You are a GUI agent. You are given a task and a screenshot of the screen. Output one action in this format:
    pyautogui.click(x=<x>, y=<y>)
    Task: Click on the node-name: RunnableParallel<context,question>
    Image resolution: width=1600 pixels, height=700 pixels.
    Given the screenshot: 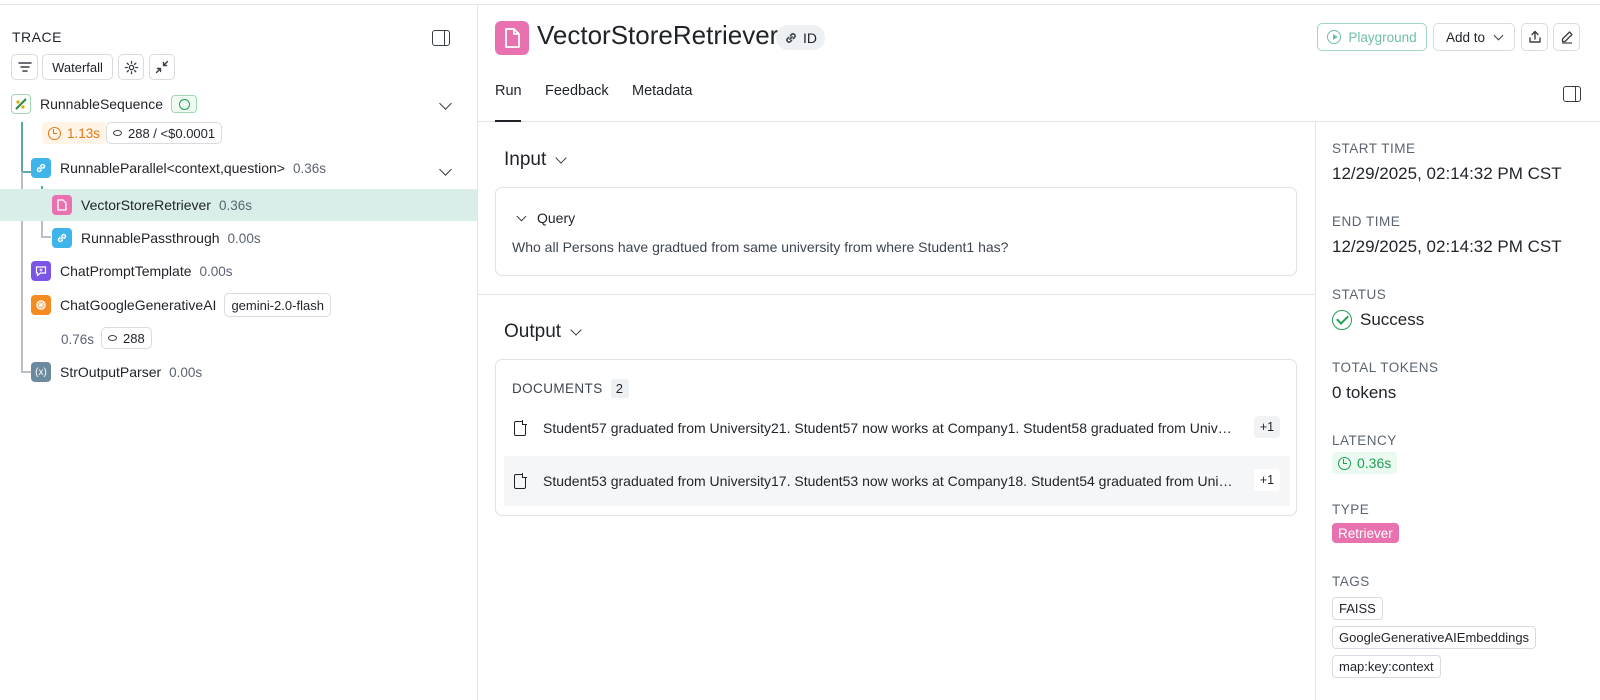 What is the action you would take?
    pyautogui.click(x=172, y=168)
    